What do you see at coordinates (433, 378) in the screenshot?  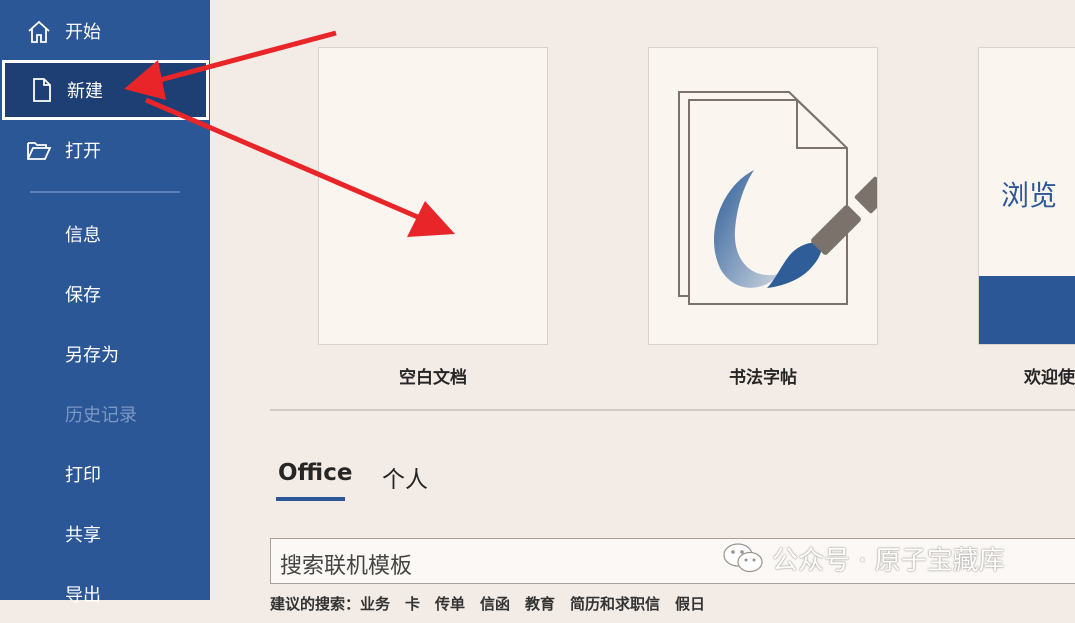 I see `template-caption: 空白文档` at bounding box center [433, 378].